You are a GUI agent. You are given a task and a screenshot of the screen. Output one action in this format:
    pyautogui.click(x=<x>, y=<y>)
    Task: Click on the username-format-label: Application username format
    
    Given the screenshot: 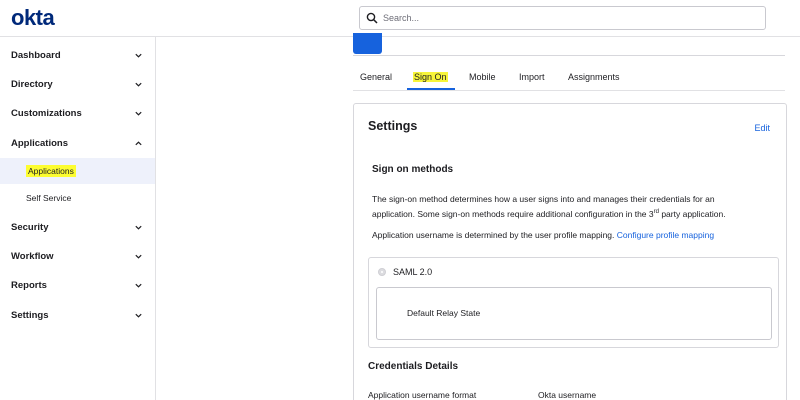 What is the action you would take?
    pyautogui.click(x=422, y=395)
    